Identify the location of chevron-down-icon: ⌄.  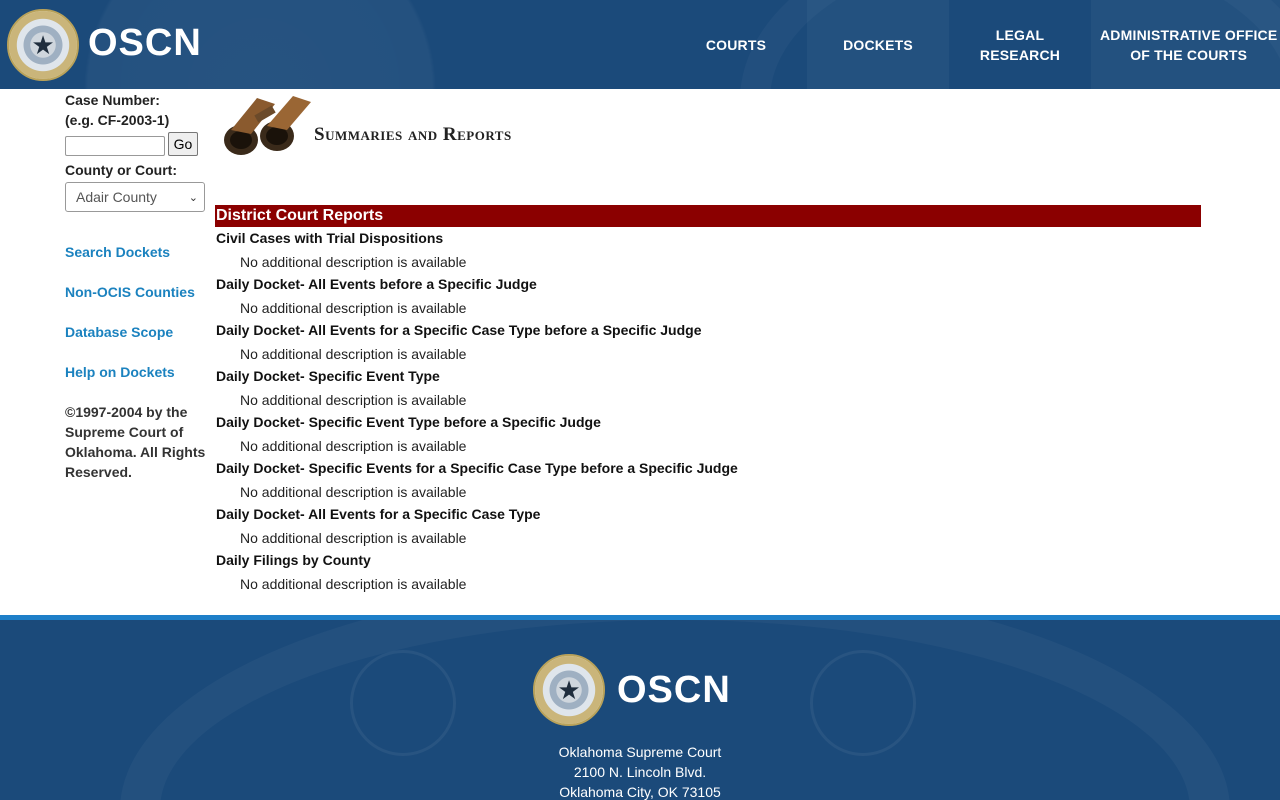
(193, 197).